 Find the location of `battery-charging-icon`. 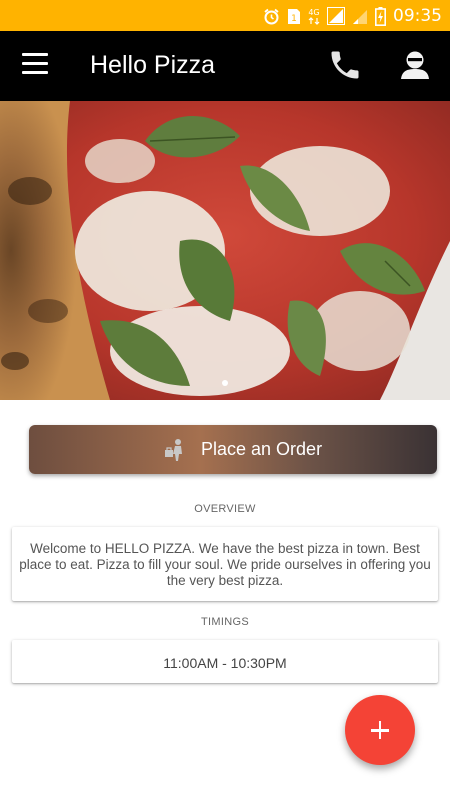

battery-charging-icon is located at coordinates (380, 16).